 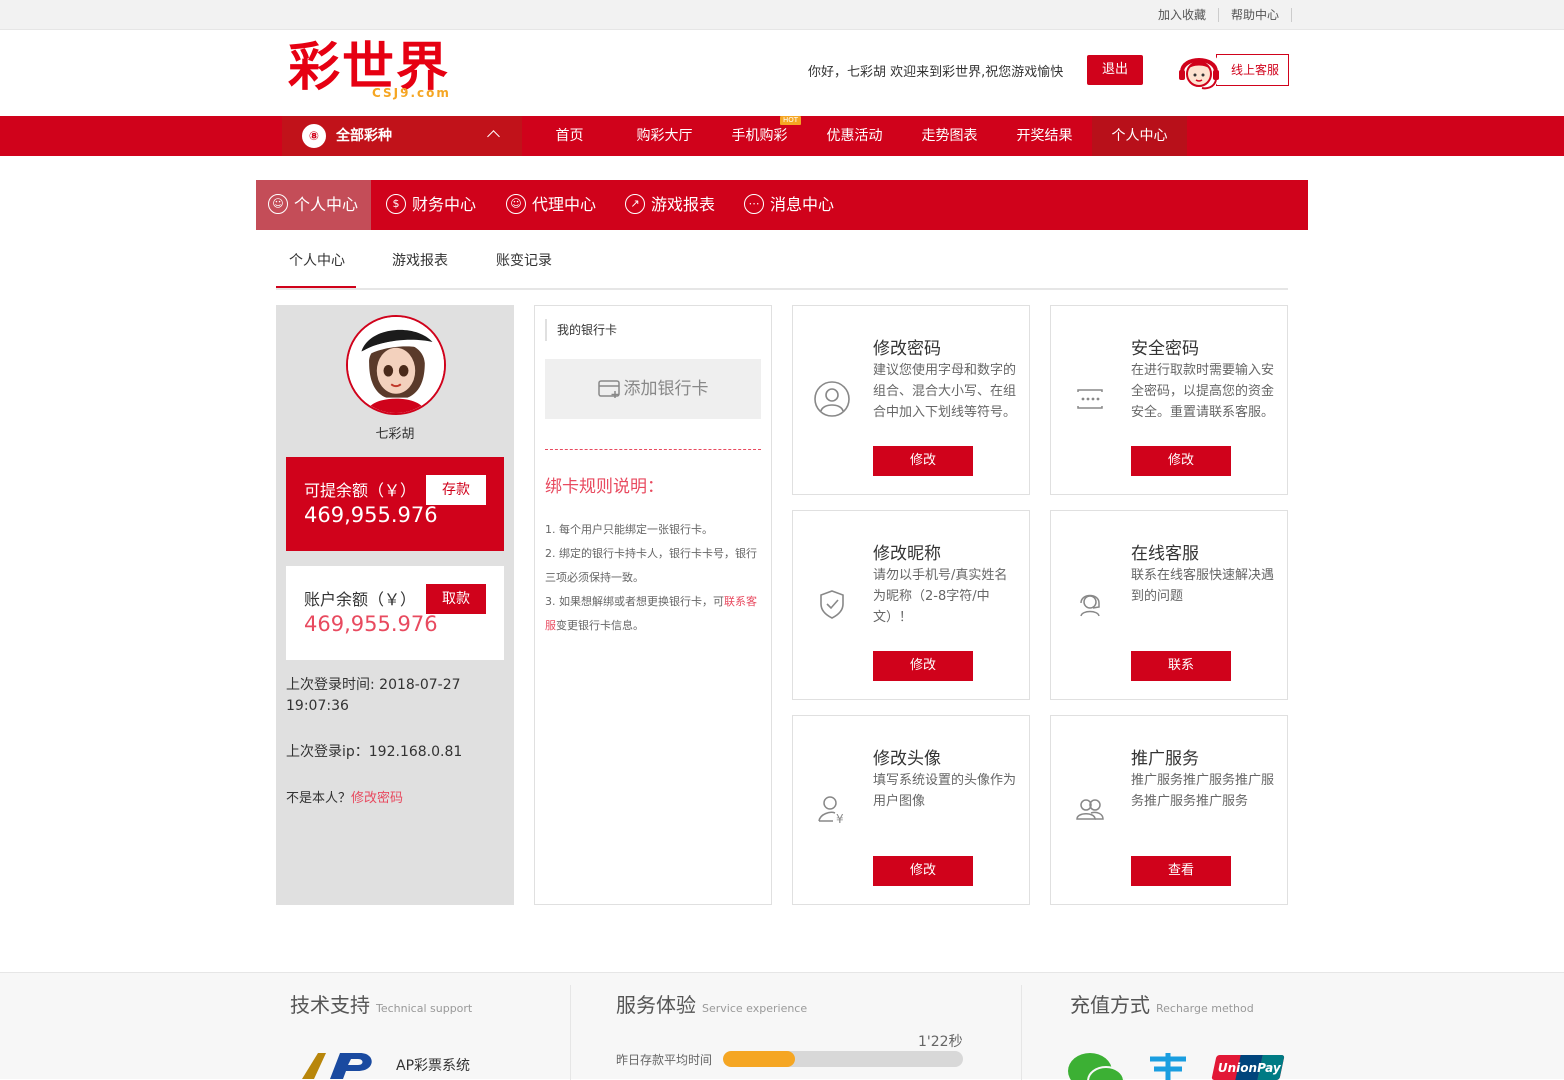 I want to click on alipay-icon, so click(x=1168, y=1066).